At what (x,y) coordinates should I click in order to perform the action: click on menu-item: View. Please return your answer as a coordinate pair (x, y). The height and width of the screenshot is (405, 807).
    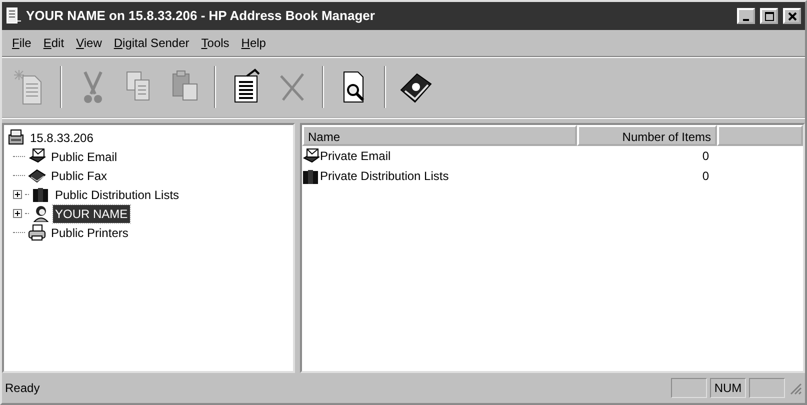
    Looking at the image, I should click on (89, 43).